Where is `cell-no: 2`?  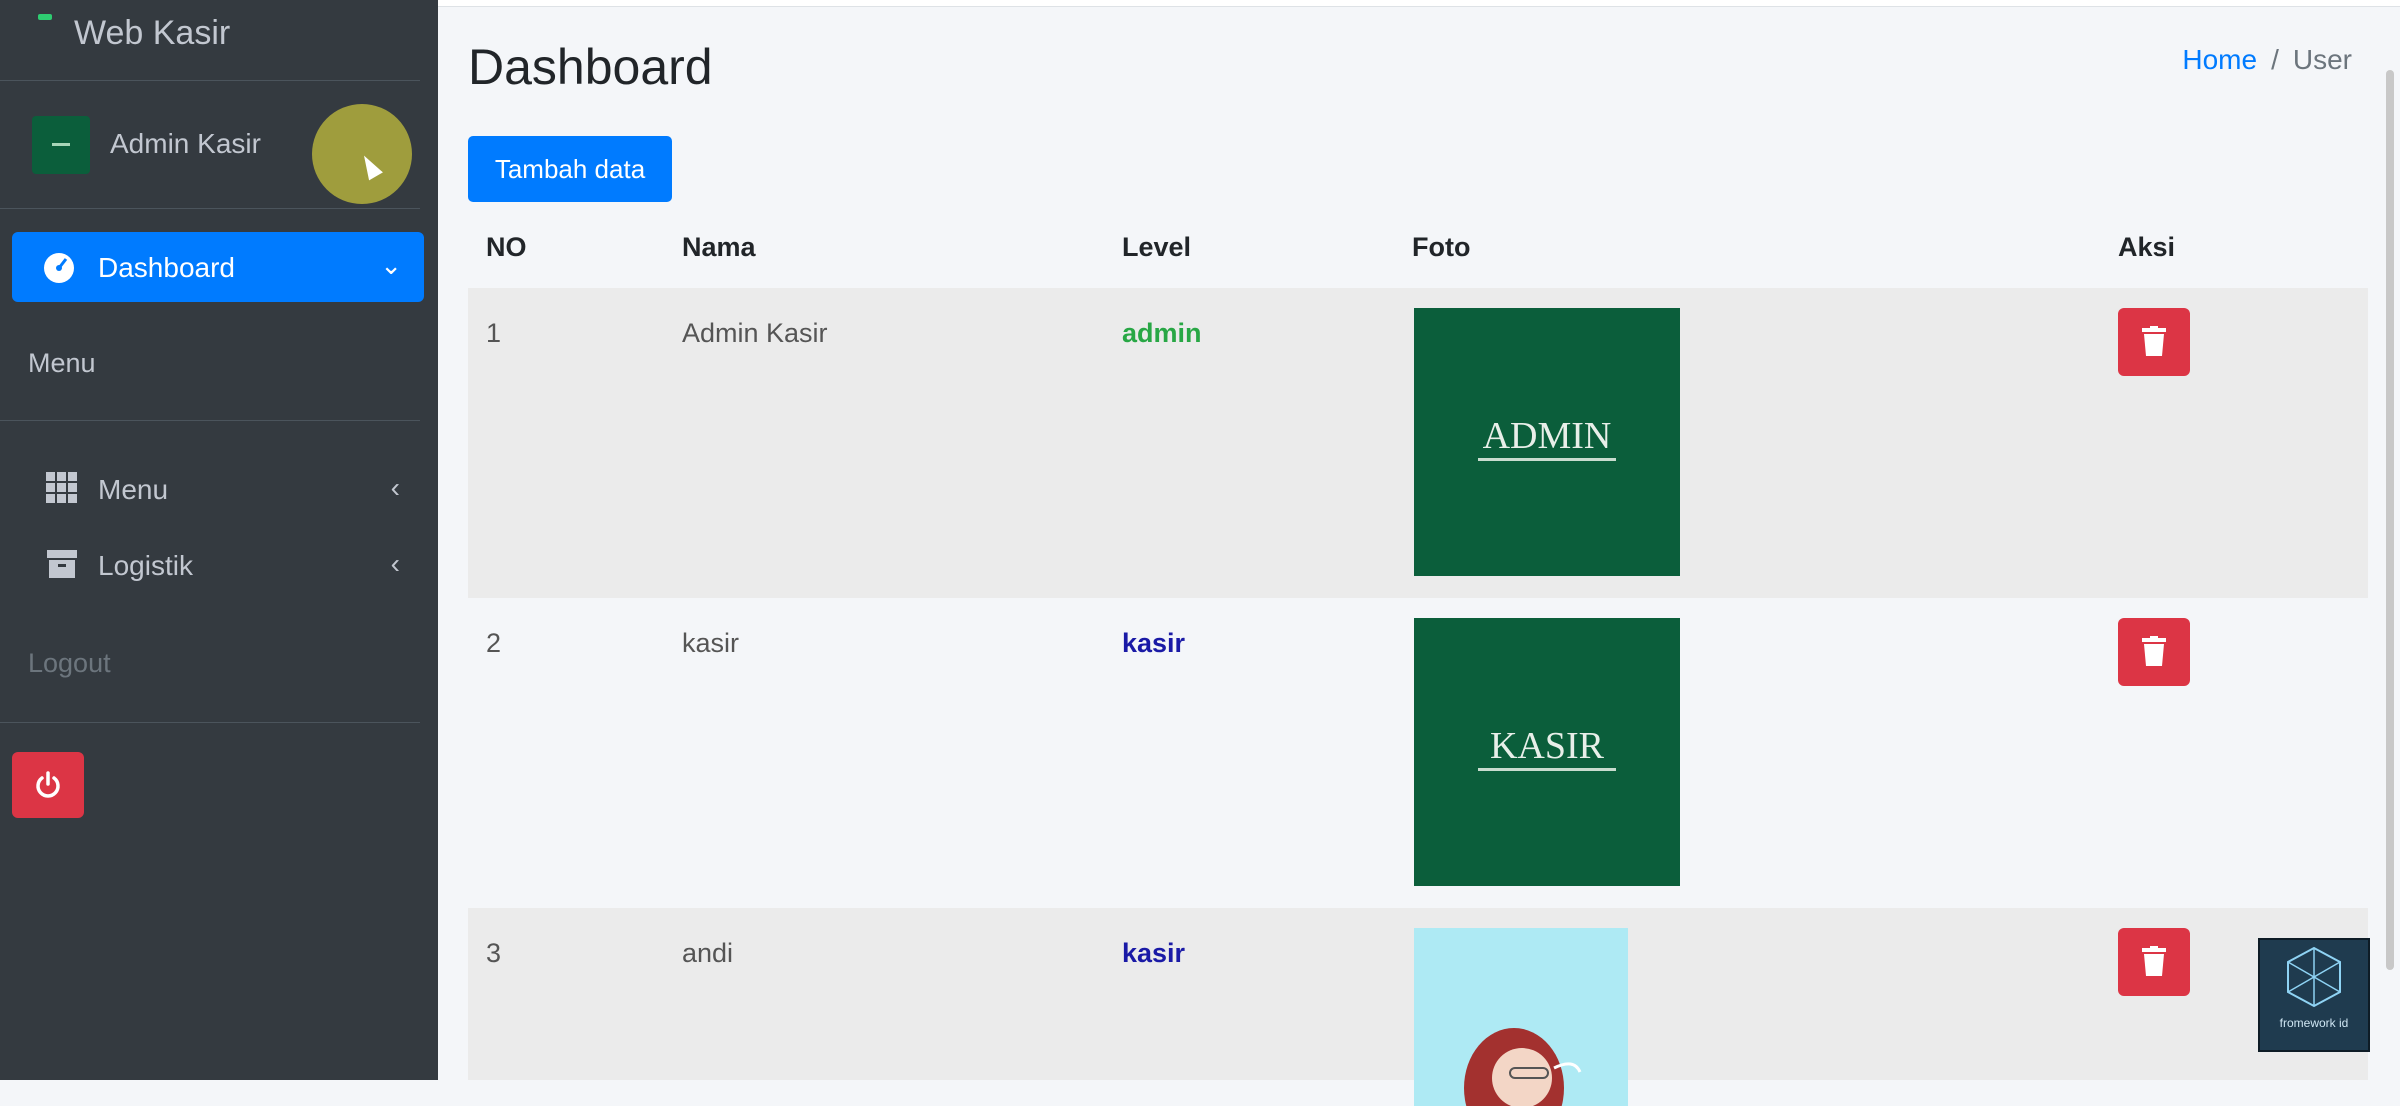
cell-no: 2 is located at coordinates (494, 643).